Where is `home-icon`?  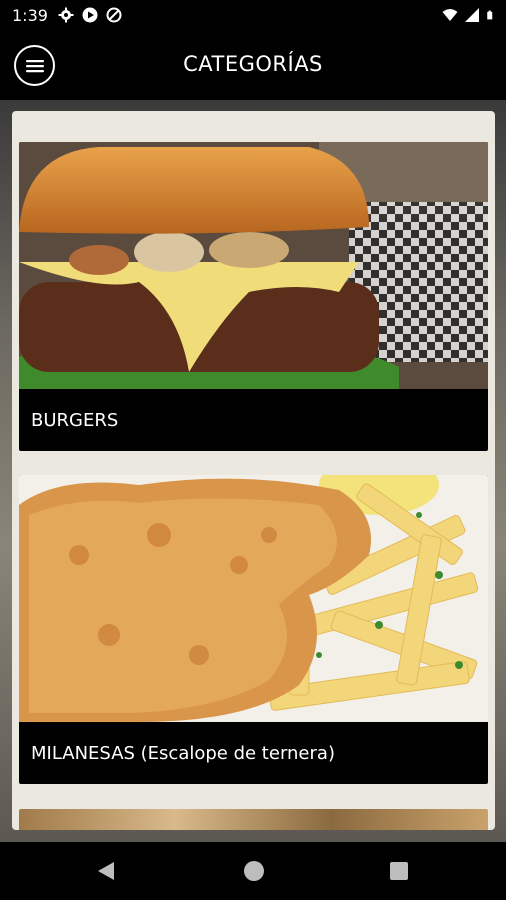
home-icon is located at coordinates (254, 871).